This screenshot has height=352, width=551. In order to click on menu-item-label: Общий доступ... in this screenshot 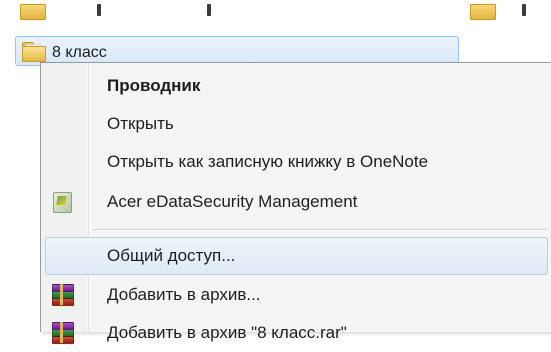, I will do `click(171, 255)`.